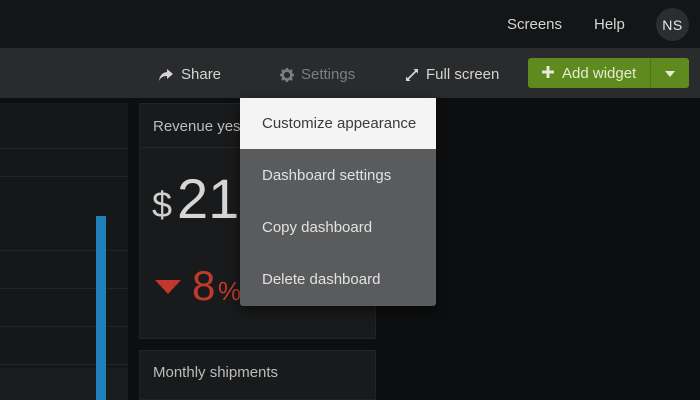  What do you see at coordinates (548, 73) in the screenshot?
I see `plus-icon` at bounding box center [548, 73].